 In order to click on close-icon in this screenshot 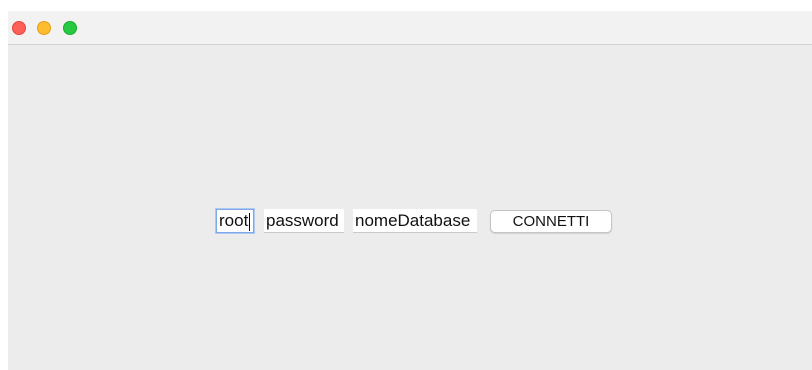, I will do `click(19, 28)`.